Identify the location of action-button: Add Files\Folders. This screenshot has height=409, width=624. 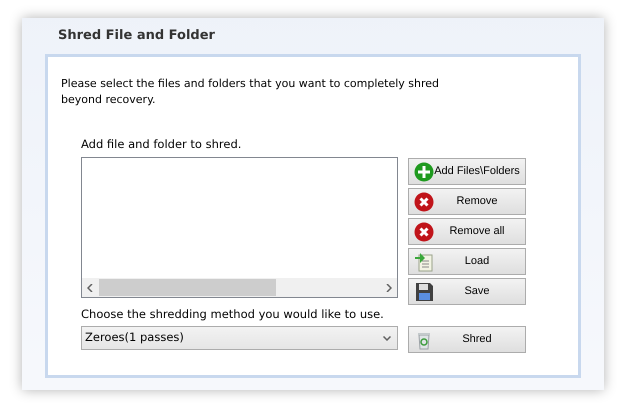
(467, 171).